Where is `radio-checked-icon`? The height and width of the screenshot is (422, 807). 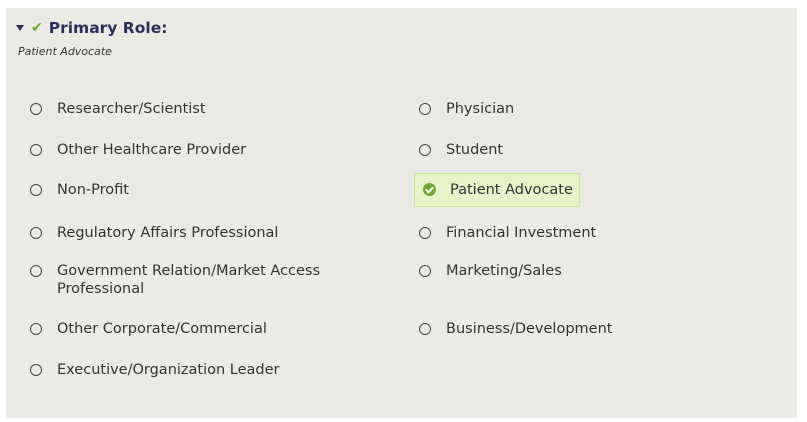
radio-checked-icon is located at coordinates (429, 189).